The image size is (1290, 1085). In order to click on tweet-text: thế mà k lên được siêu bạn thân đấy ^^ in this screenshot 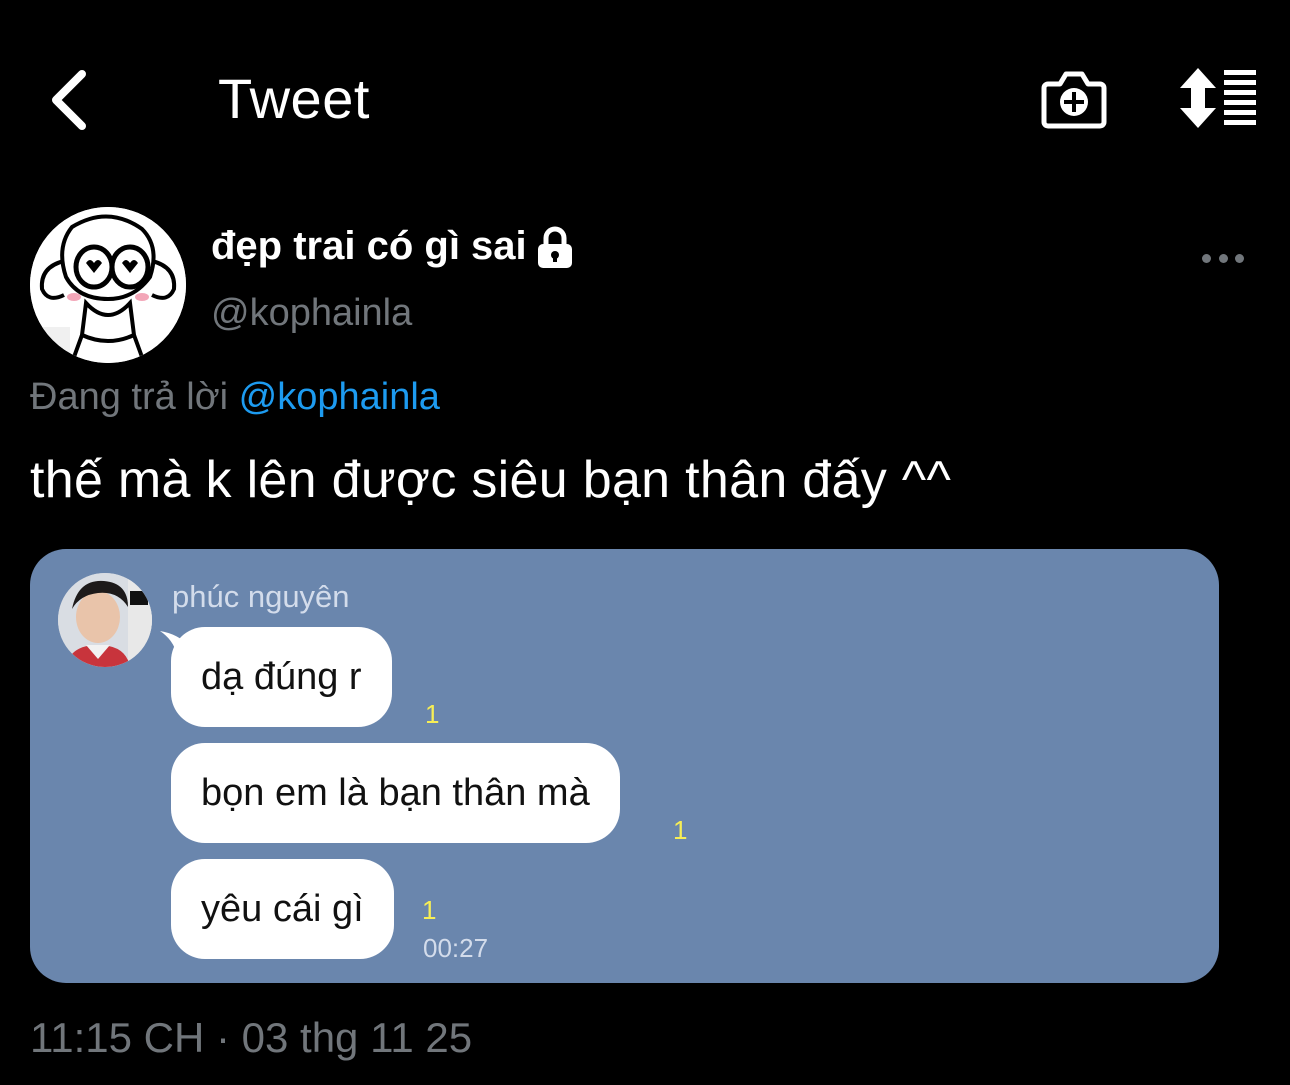, I will do `click(491, 480)`.